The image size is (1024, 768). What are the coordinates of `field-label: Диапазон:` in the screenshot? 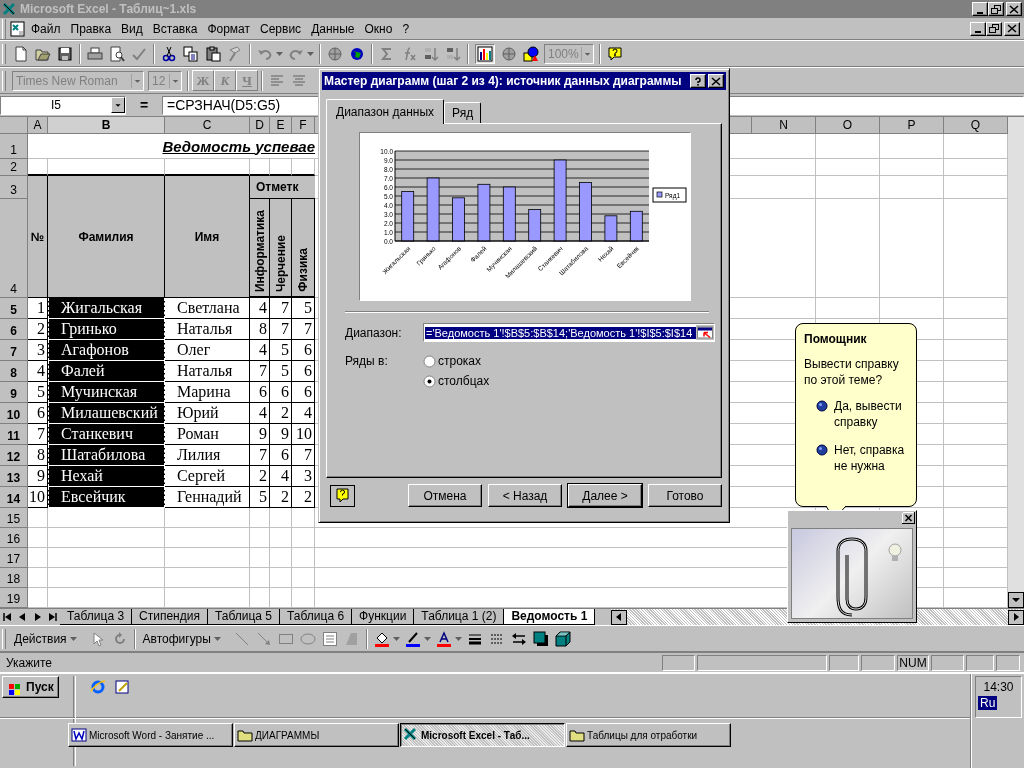 It's located at (374, 332).